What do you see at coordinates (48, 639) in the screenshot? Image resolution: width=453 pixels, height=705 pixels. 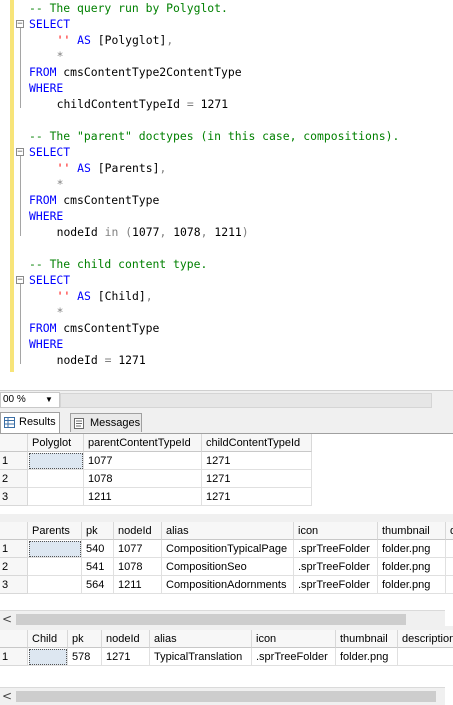 I see `column-header: Child` at bounding box center [48, 639].